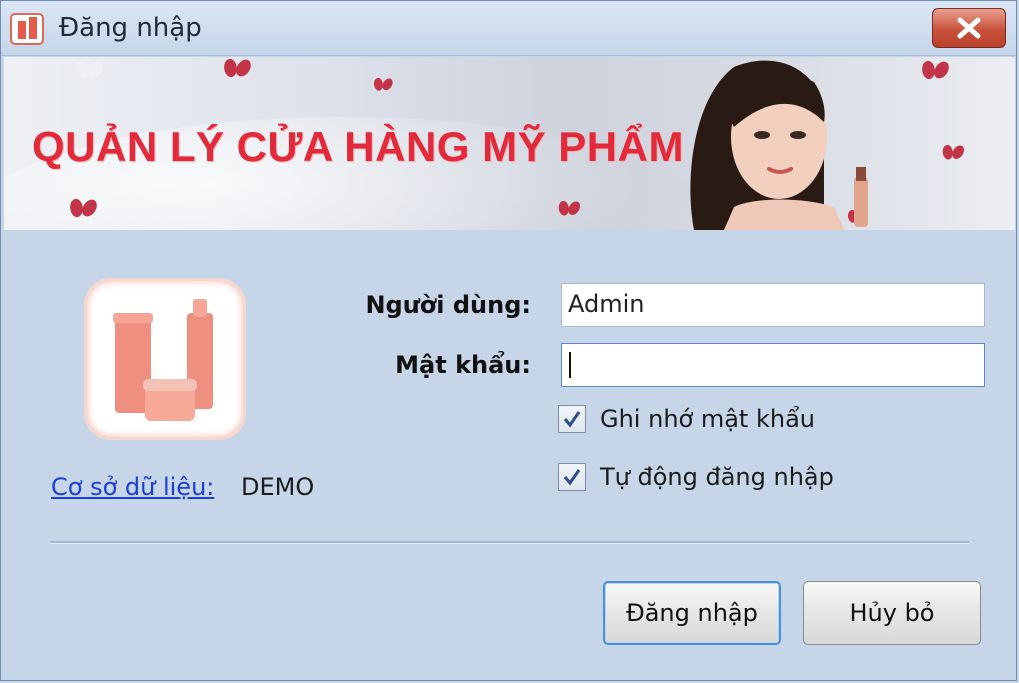 The image size is (1019, 683). Describe the element at coordinates (892, 613) in the screenshot. I see `cancel-button: Hủy bỏ` at that location.